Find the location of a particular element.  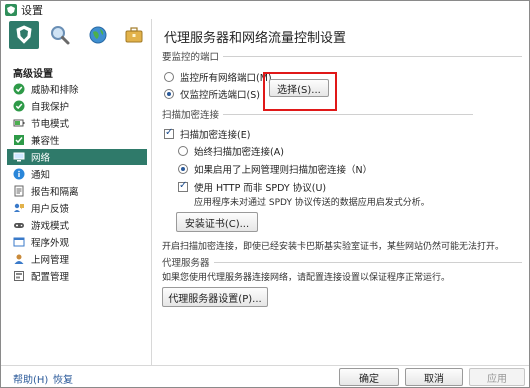

battery-icon is located at coordinates (19, 123).